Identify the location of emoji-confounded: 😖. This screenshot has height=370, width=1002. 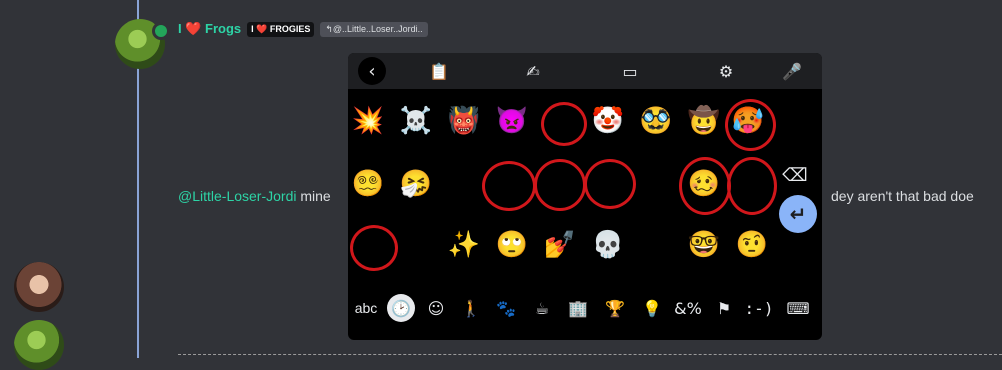
(464, 184).